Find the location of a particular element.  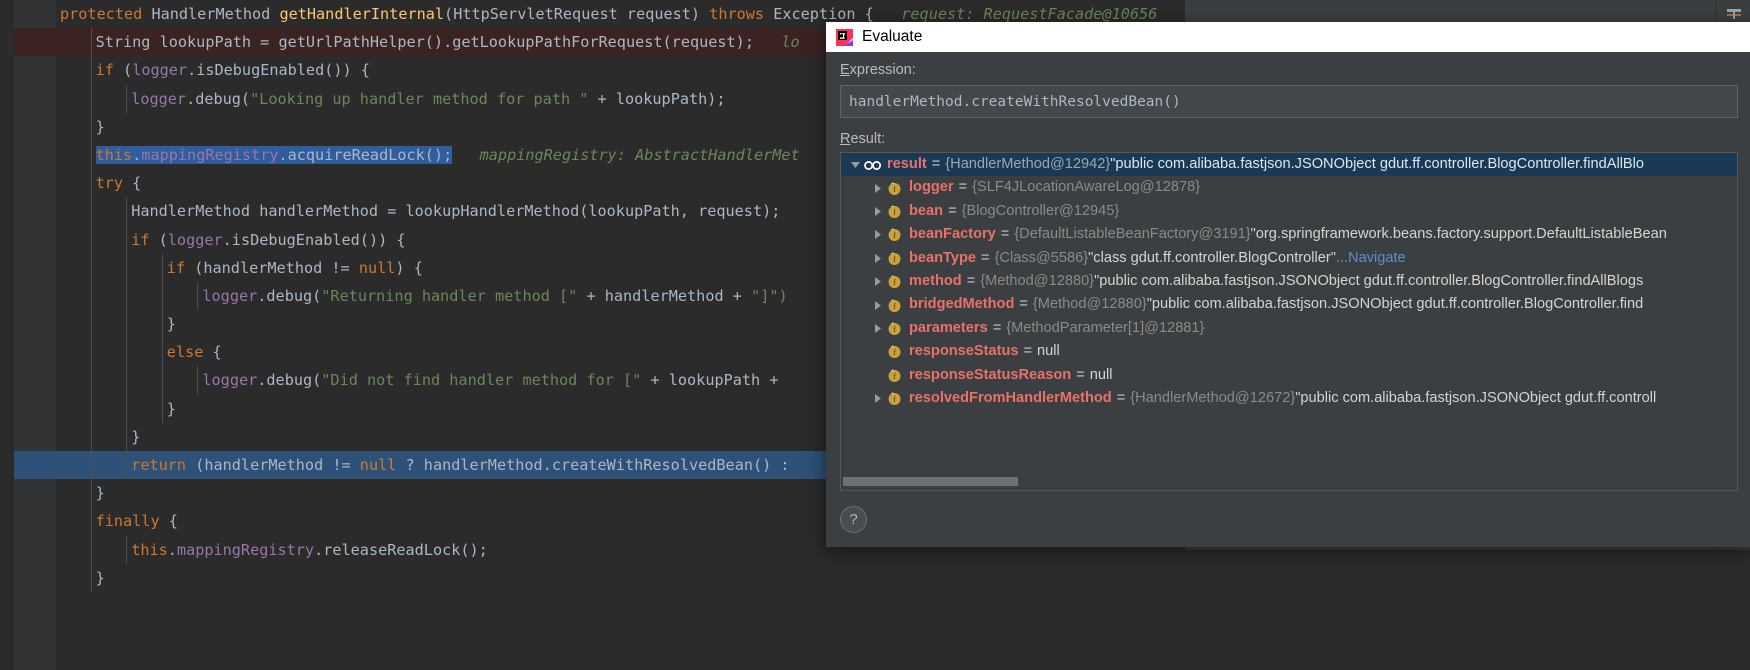

code-token: ( is located at coordinates (163, 239).